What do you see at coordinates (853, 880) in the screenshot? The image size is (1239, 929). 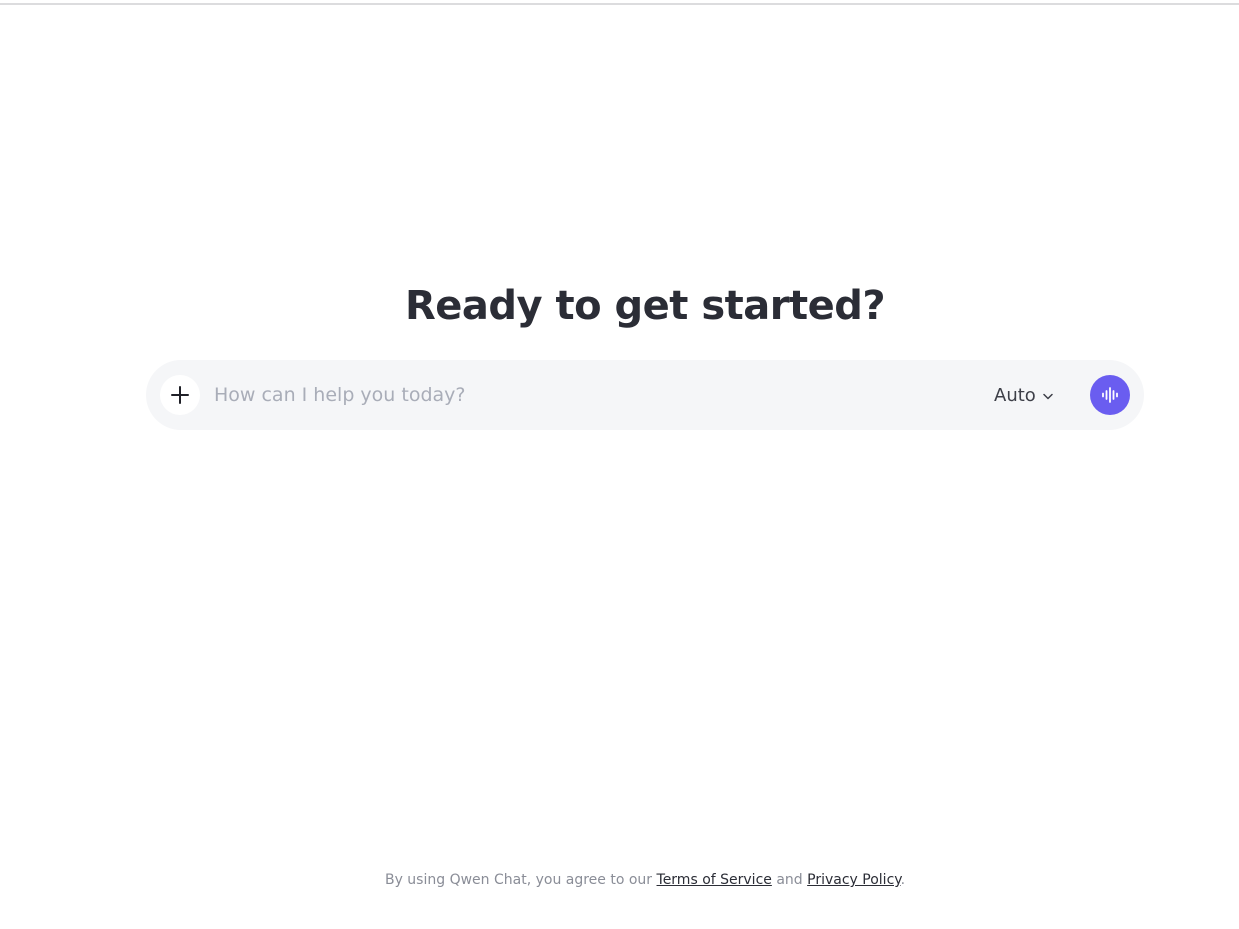 I see `privacy-policy-link: Privacy Policy` at bounding box center [853, 880].